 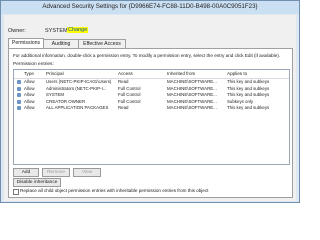 I want to click on cell-principal: CREATOR OWNER, so click(x=66, y=101).